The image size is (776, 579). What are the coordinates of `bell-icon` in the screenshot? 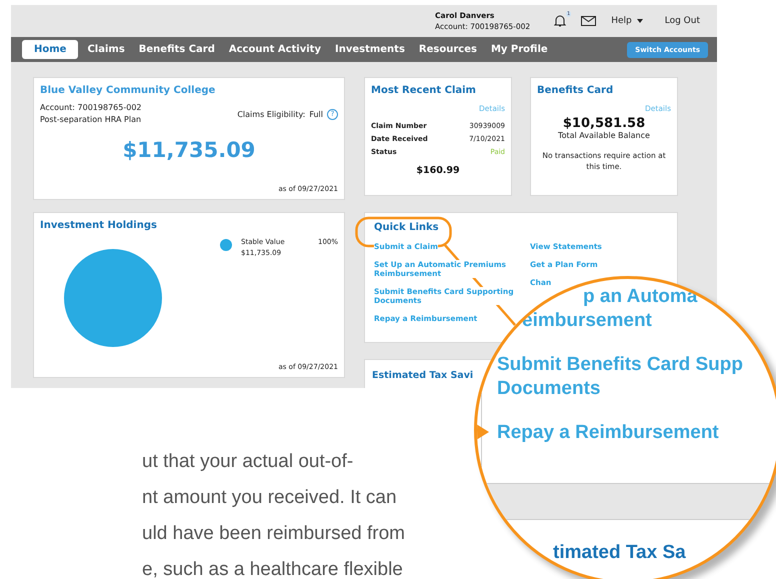 It's located at (560, 21).